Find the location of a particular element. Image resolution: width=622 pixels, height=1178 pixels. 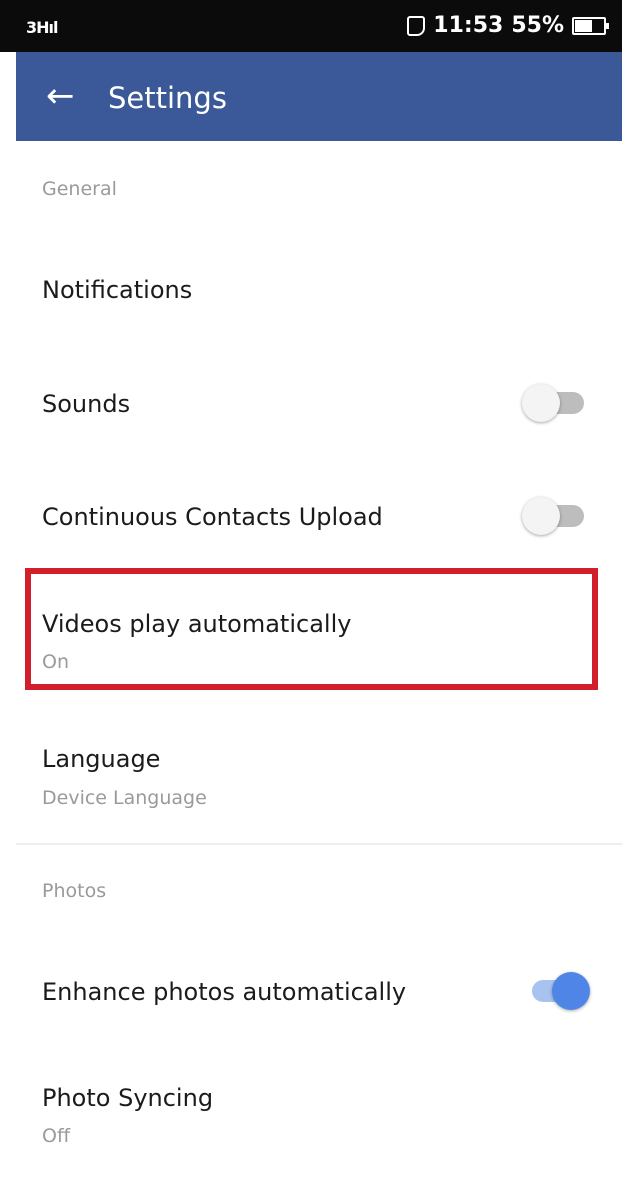

battery-percent: 55% is located at coordinates (537, 25).